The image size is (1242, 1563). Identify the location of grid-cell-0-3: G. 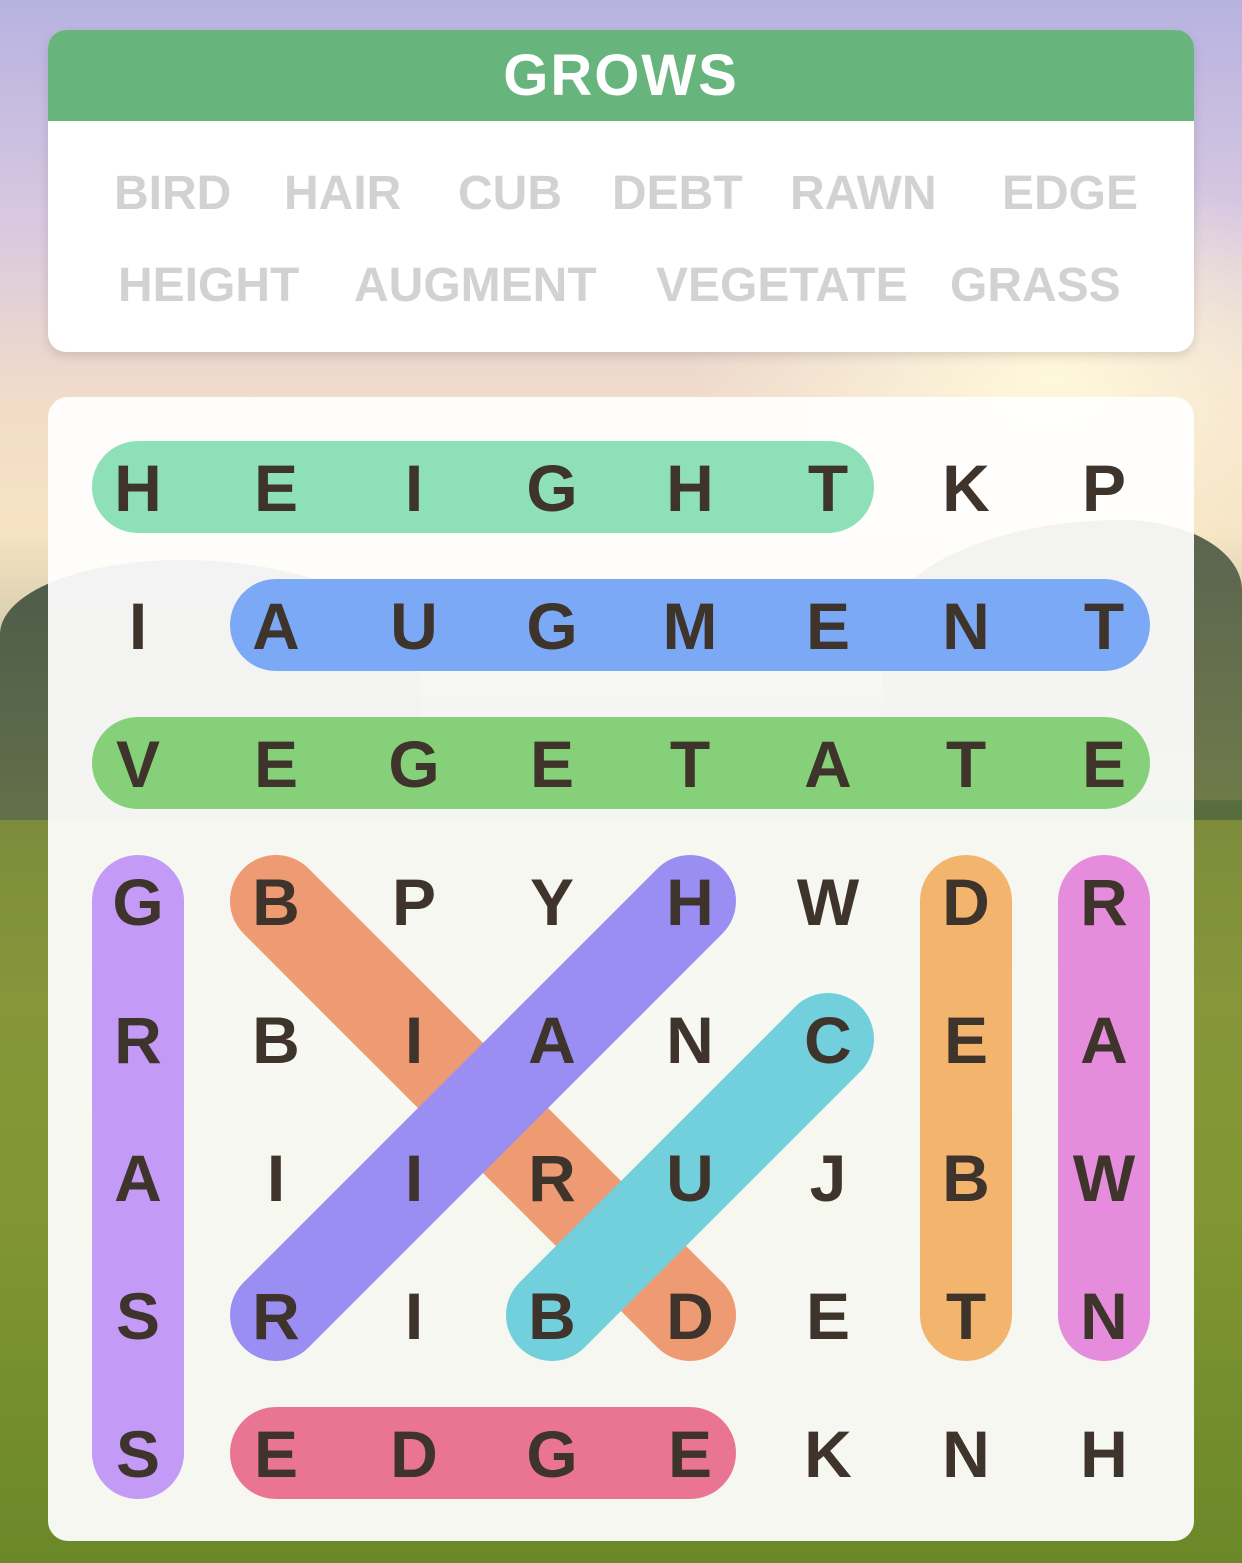
(551, 488).